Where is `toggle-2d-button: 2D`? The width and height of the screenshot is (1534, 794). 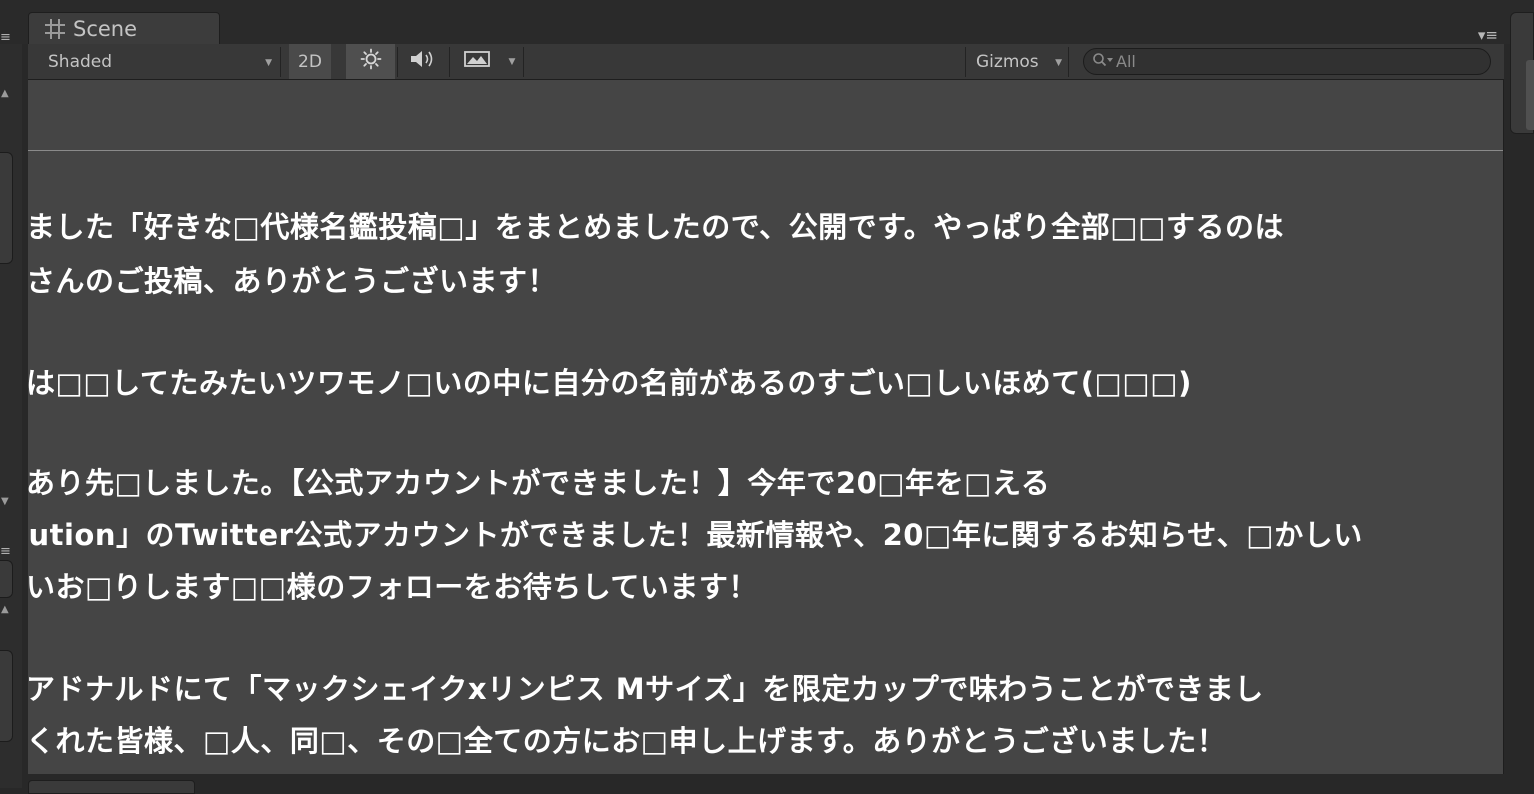 toggle-2d-button: 2D is located at coordinates (310, 61).